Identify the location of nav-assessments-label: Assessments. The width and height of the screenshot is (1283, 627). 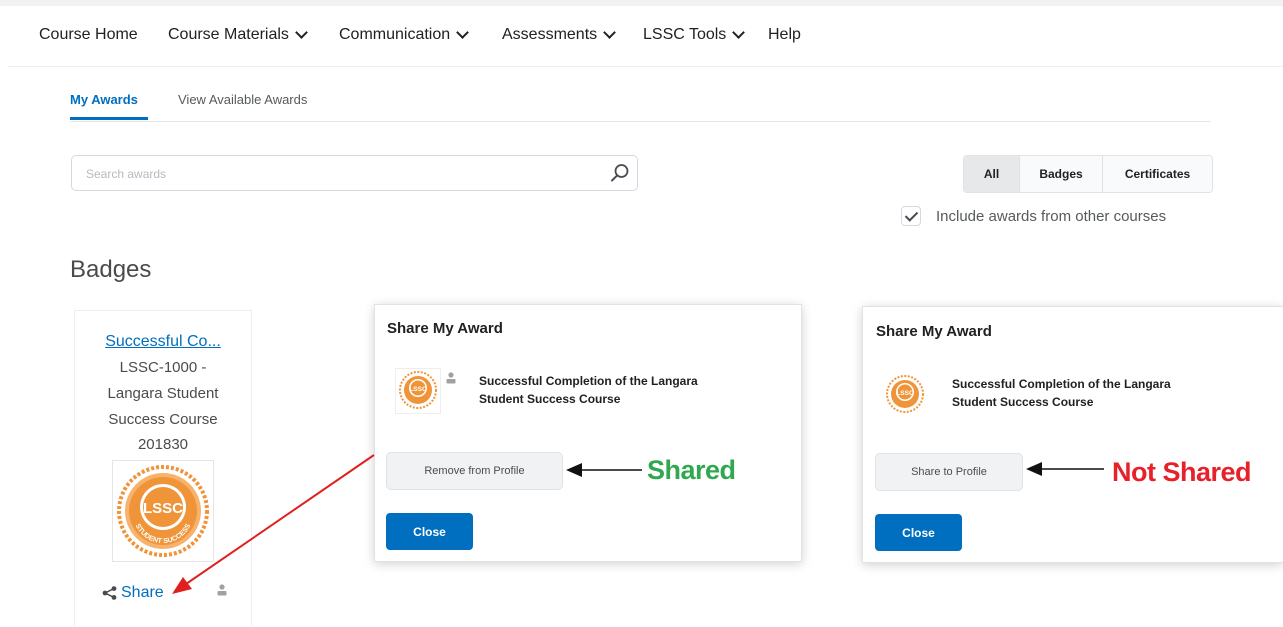
(550, 34).